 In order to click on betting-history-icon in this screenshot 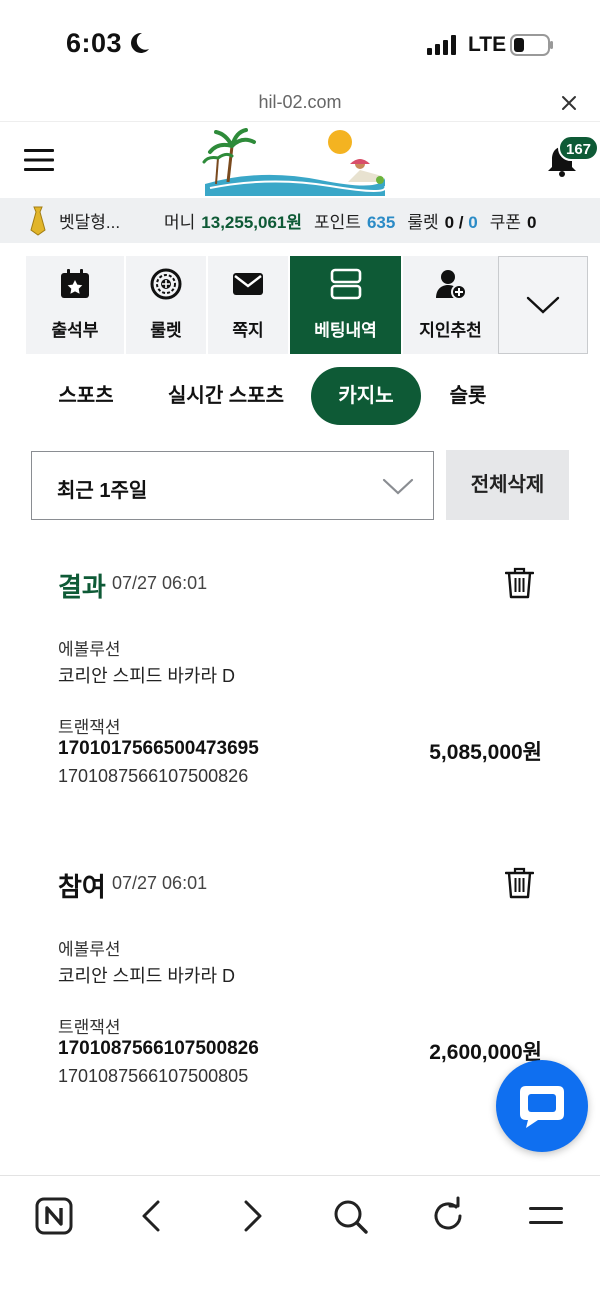, I will do `click(345, 284)`.